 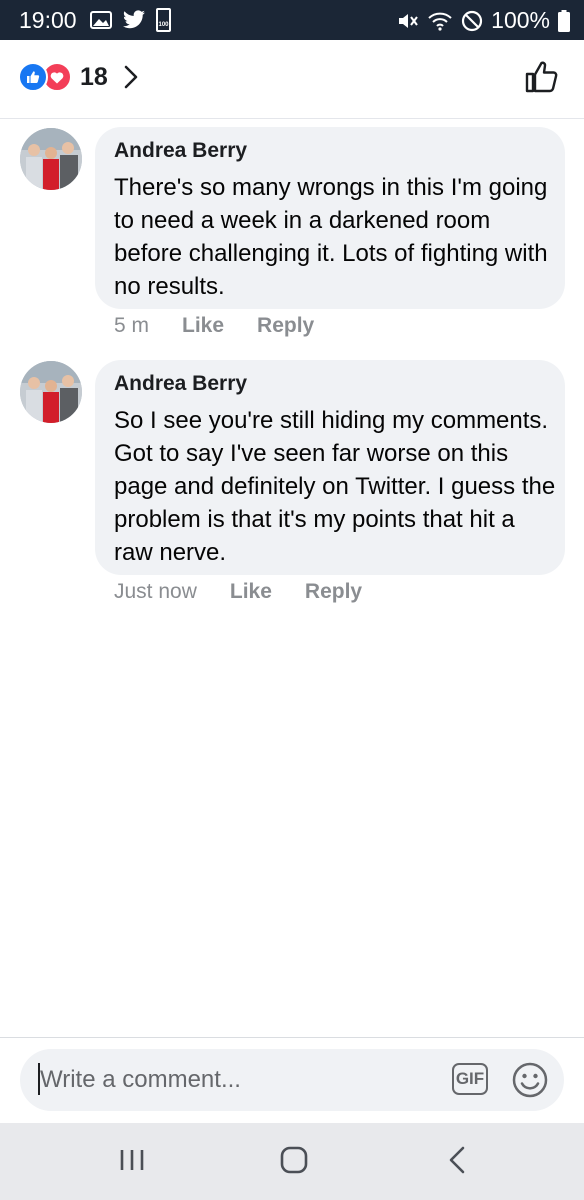 I want to click on comment-input: Write a comment... GIF, so click(x=292, y=1080).